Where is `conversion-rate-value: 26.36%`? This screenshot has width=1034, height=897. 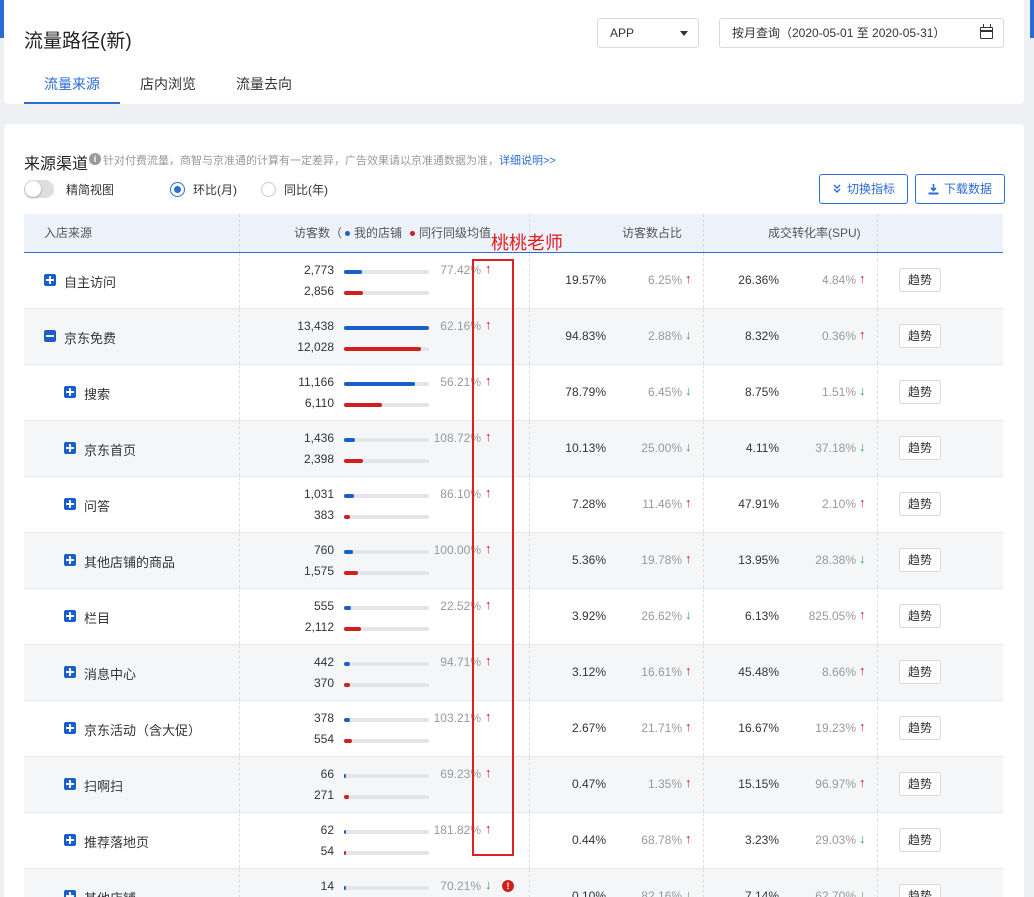 conversion-rate-value: 26.36% is located at coordinates (758, 280).